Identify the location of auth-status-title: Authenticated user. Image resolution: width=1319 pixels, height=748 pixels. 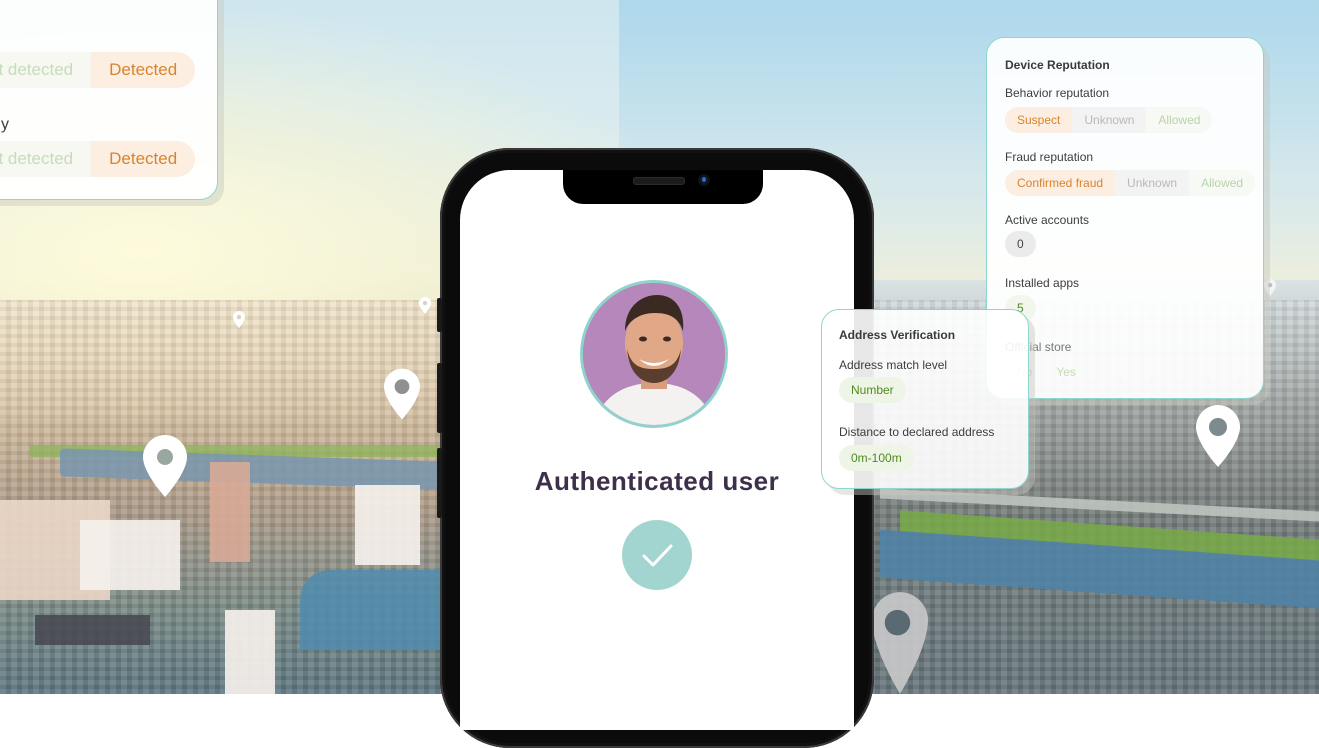
(657, 481).